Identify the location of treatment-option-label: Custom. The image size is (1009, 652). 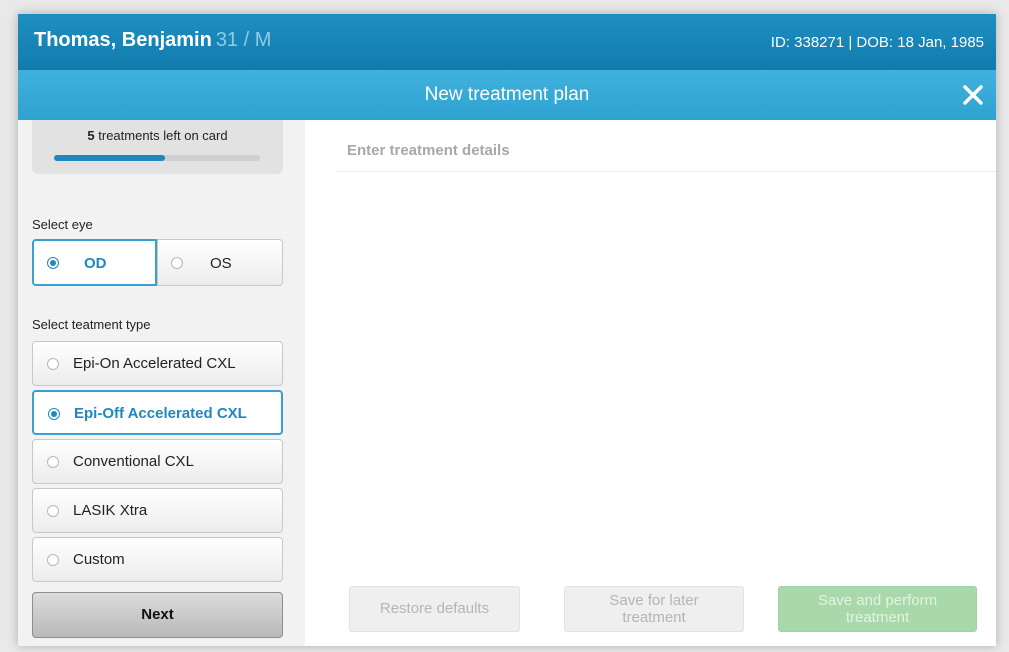
(99, 559).